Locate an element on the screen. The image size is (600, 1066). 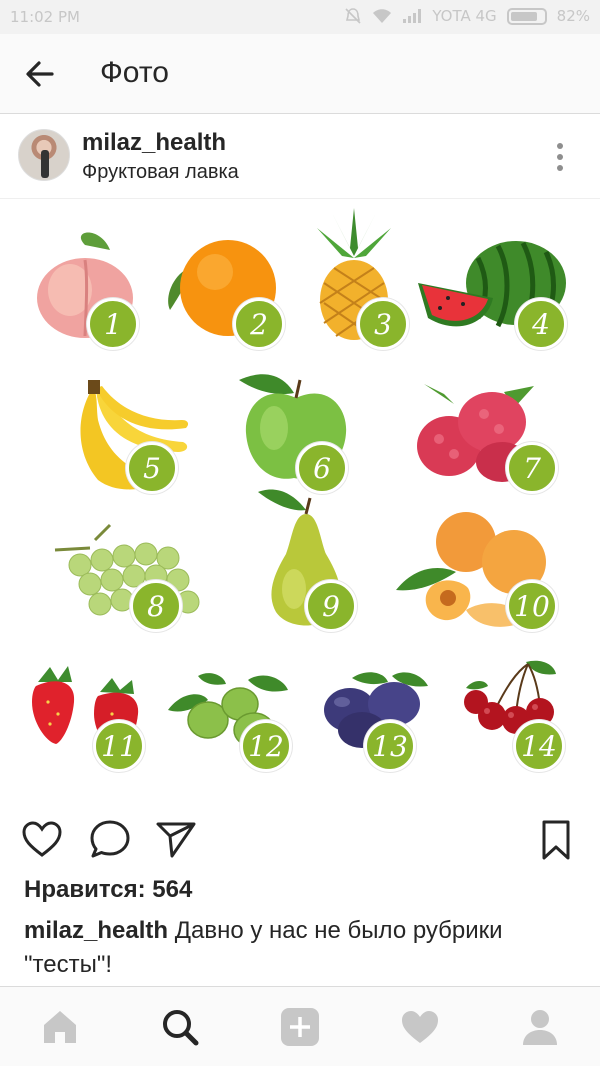
carrier-label: YOTA 4G is located at coordinates (464, 16).